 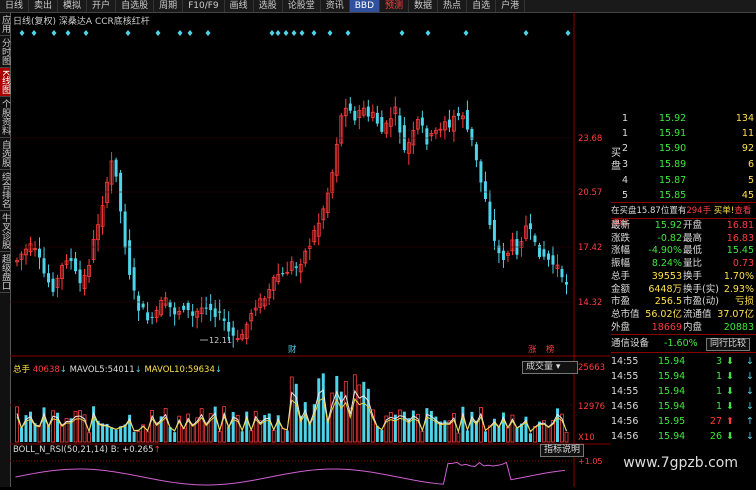 I want to click on divider, so click(x=683, y=202).